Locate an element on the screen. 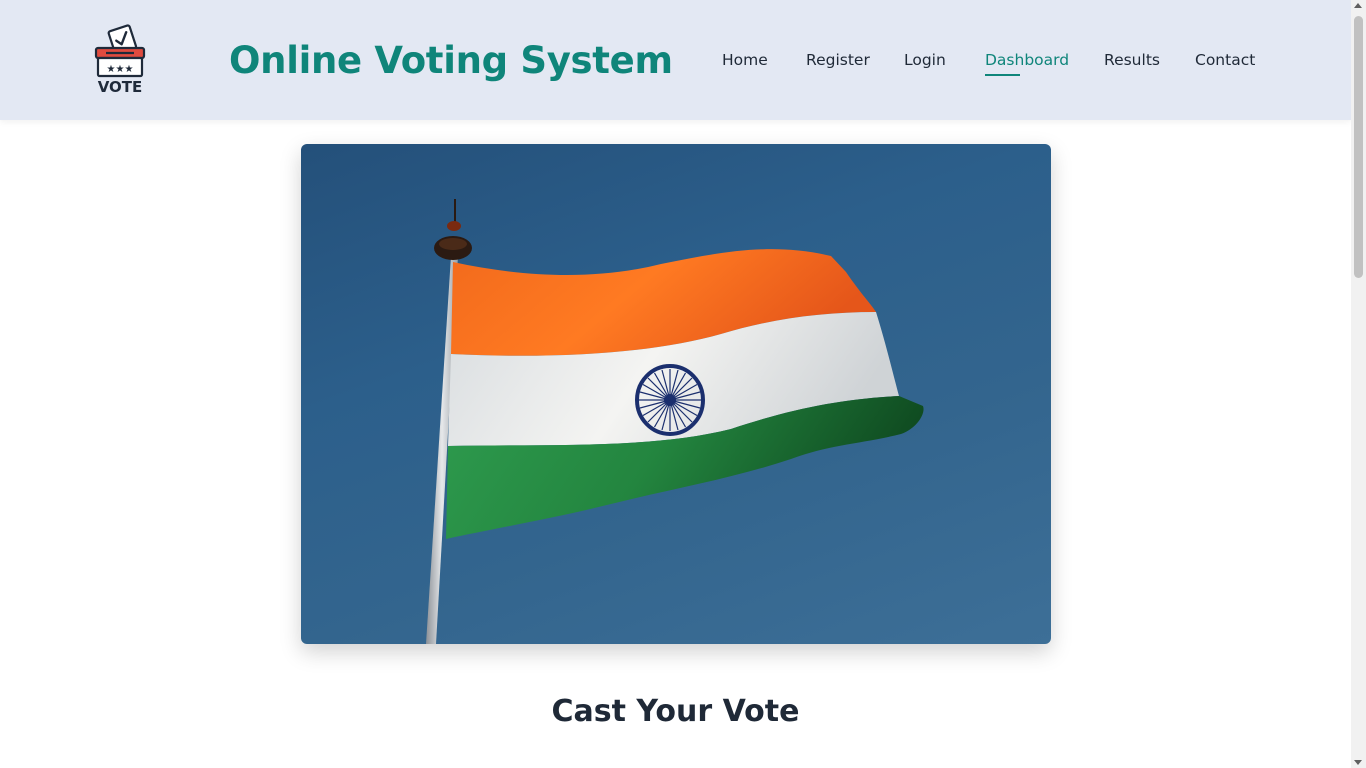  nav-dashboard: Dashboard is located at coordinates (1027, 62).